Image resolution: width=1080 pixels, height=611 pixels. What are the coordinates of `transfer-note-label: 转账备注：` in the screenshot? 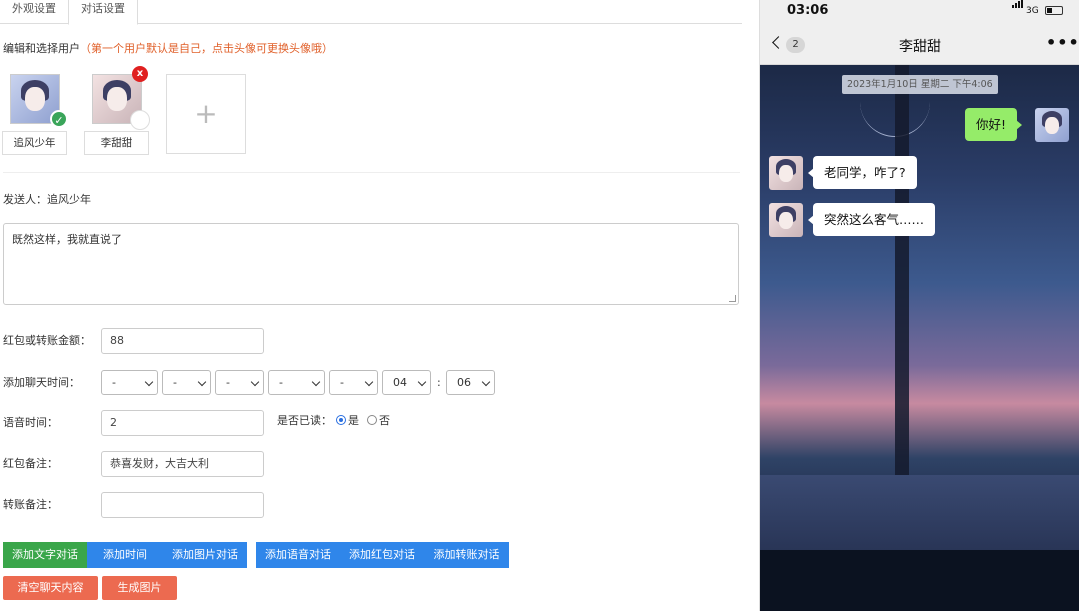 It's located at (30, 504).